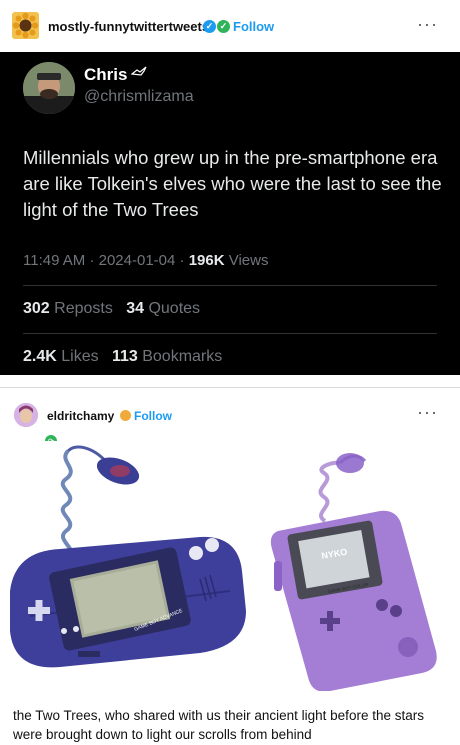 Image resolution: width=460 pixels, height=745 pixels. I want to click on bookmarks-count: 113, so click(124, 356).